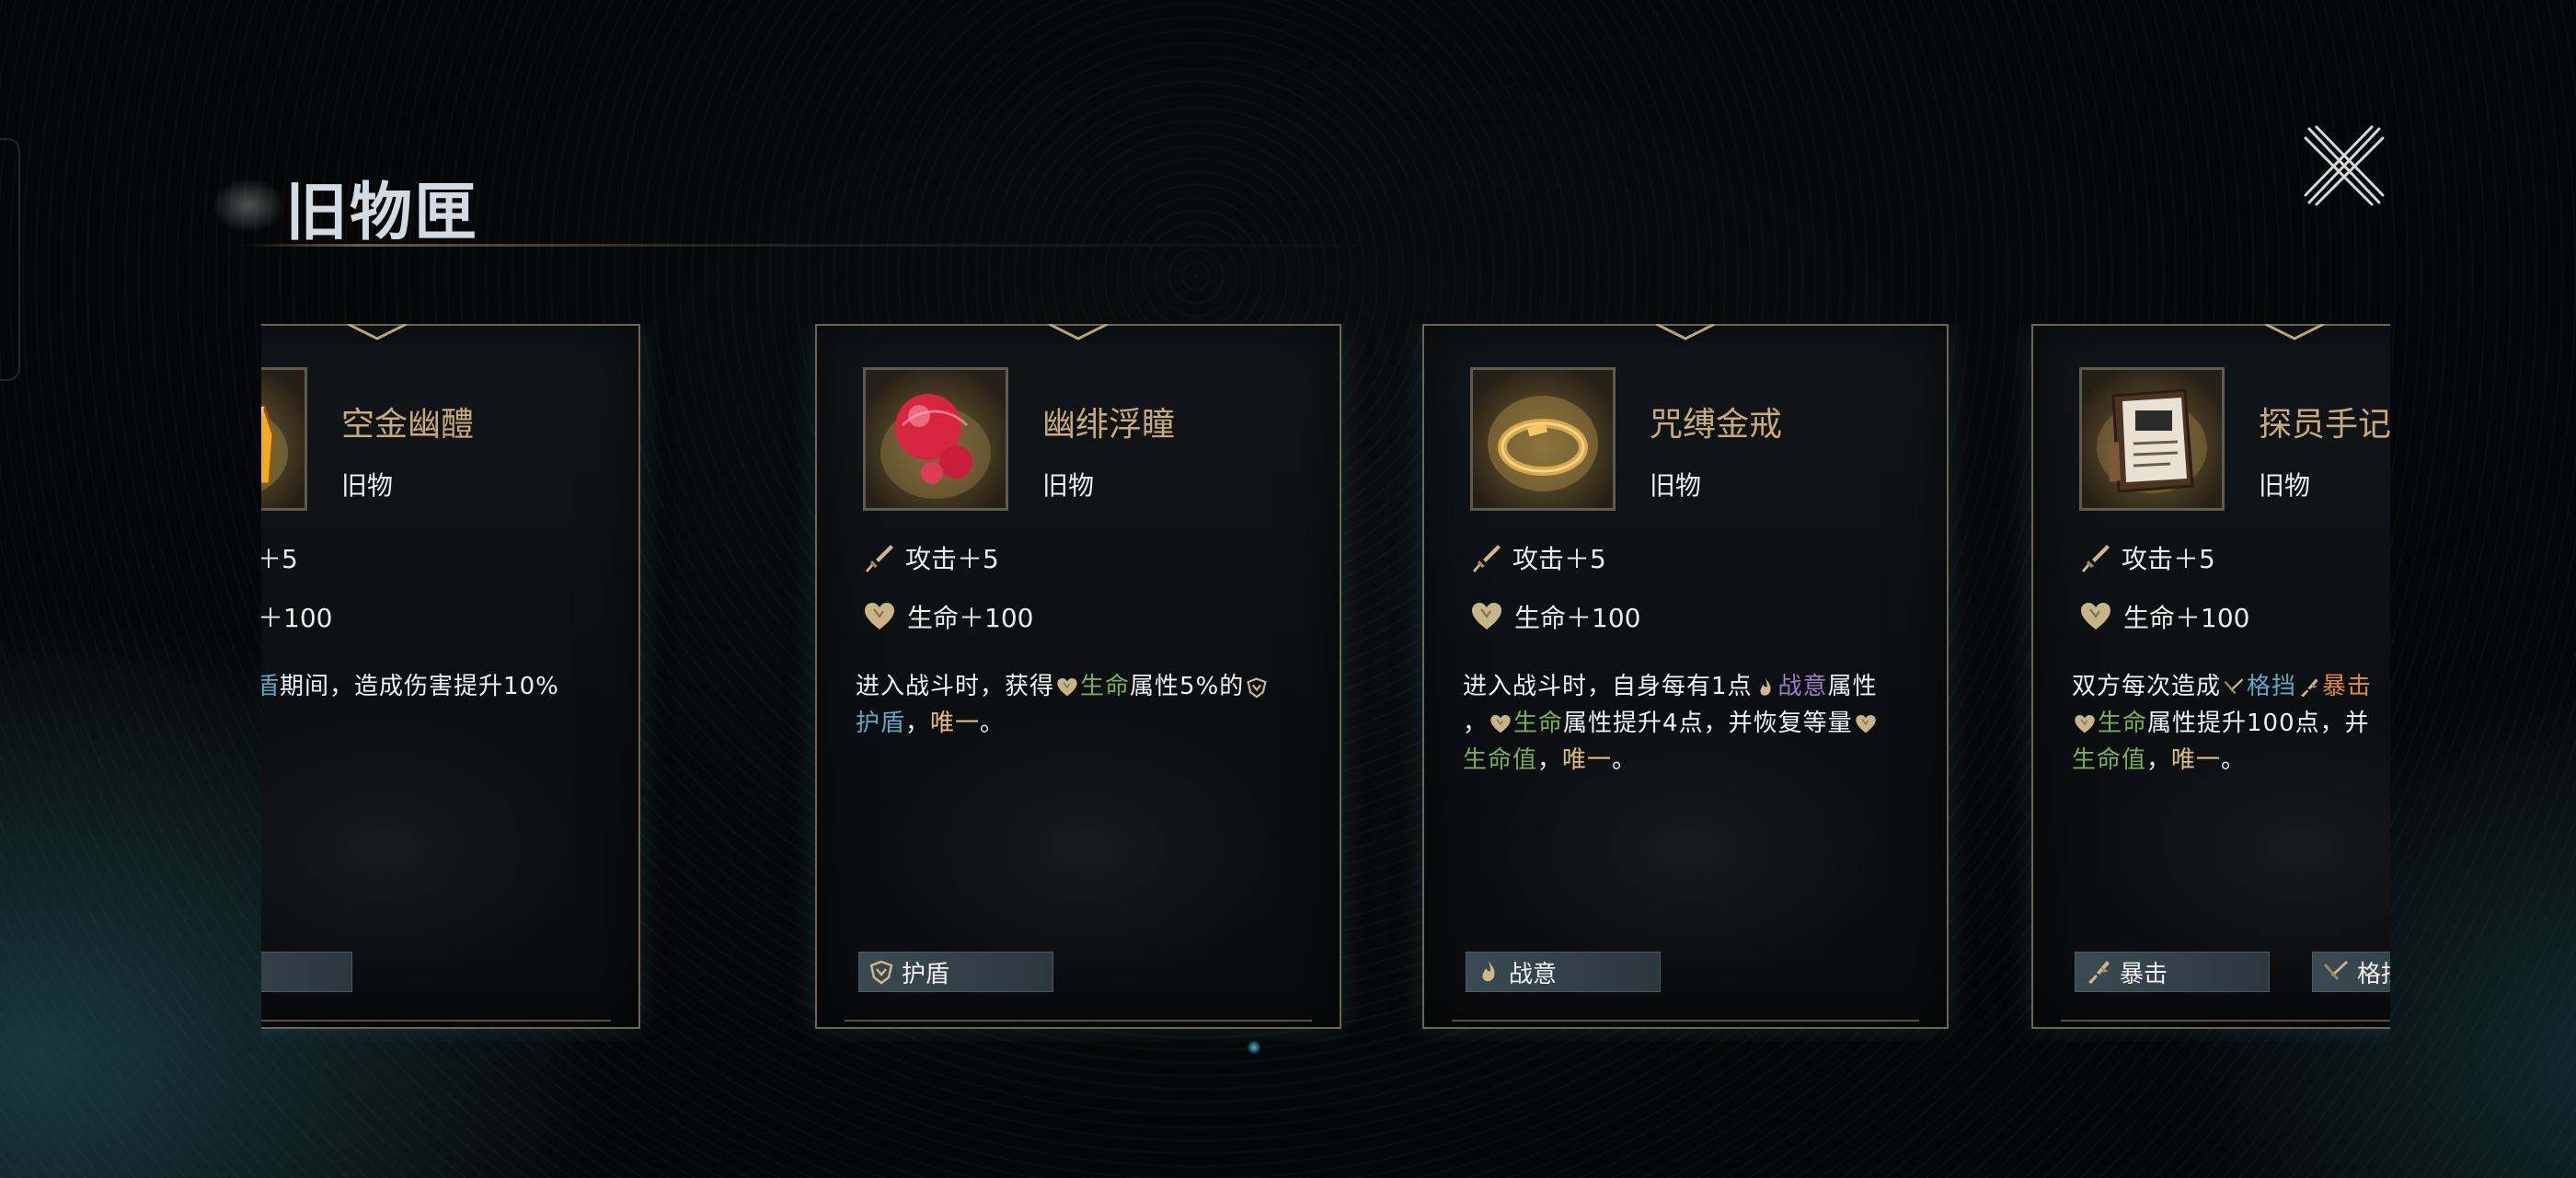  I want to click on glint-decoration, so click(1254, 1047).